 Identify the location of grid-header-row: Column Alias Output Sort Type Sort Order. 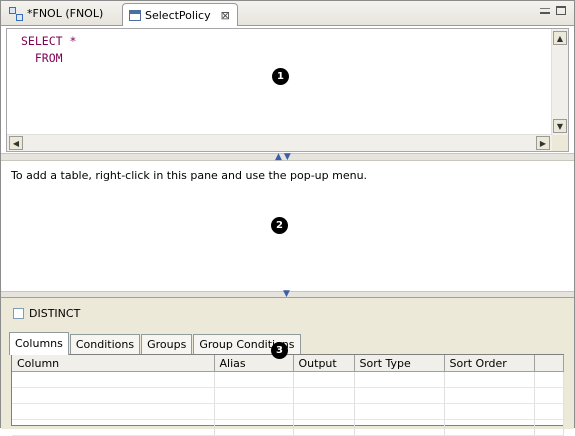
(288, 363).